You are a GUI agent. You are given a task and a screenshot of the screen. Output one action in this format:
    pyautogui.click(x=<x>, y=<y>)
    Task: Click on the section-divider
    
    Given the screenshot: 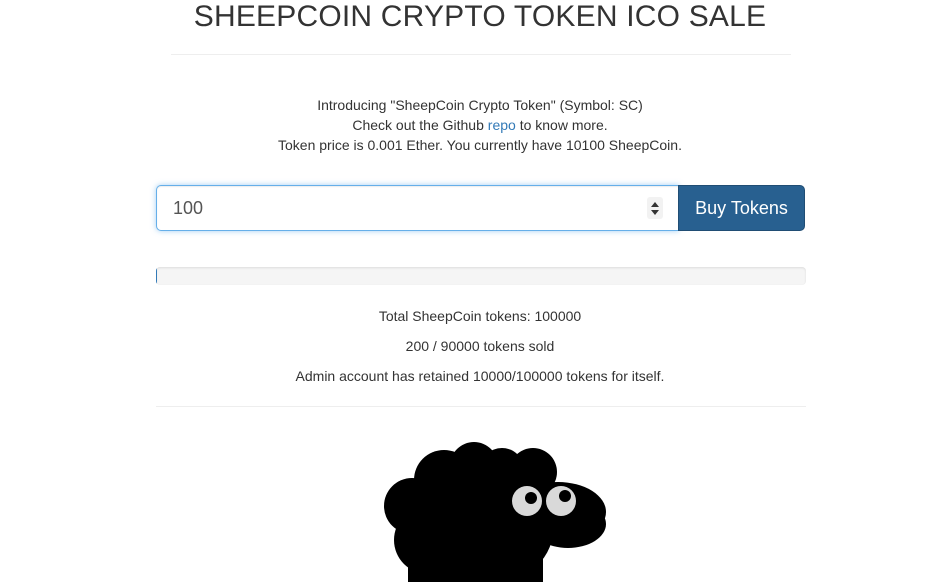 What is the action you would take?
    pyautogui.click(x=481, y=406)
    